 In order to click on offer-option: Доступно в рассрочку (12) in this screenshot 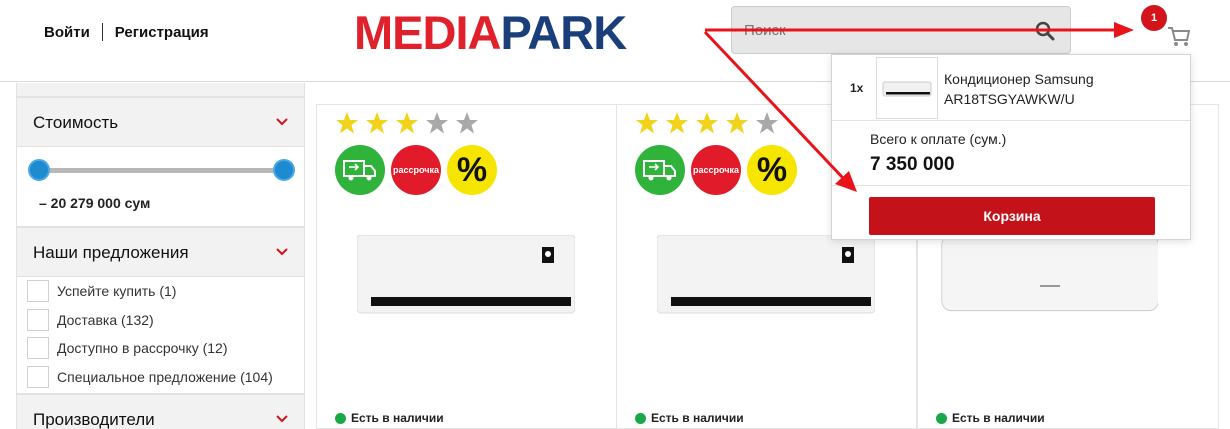, I will do `click(165, 348)`.